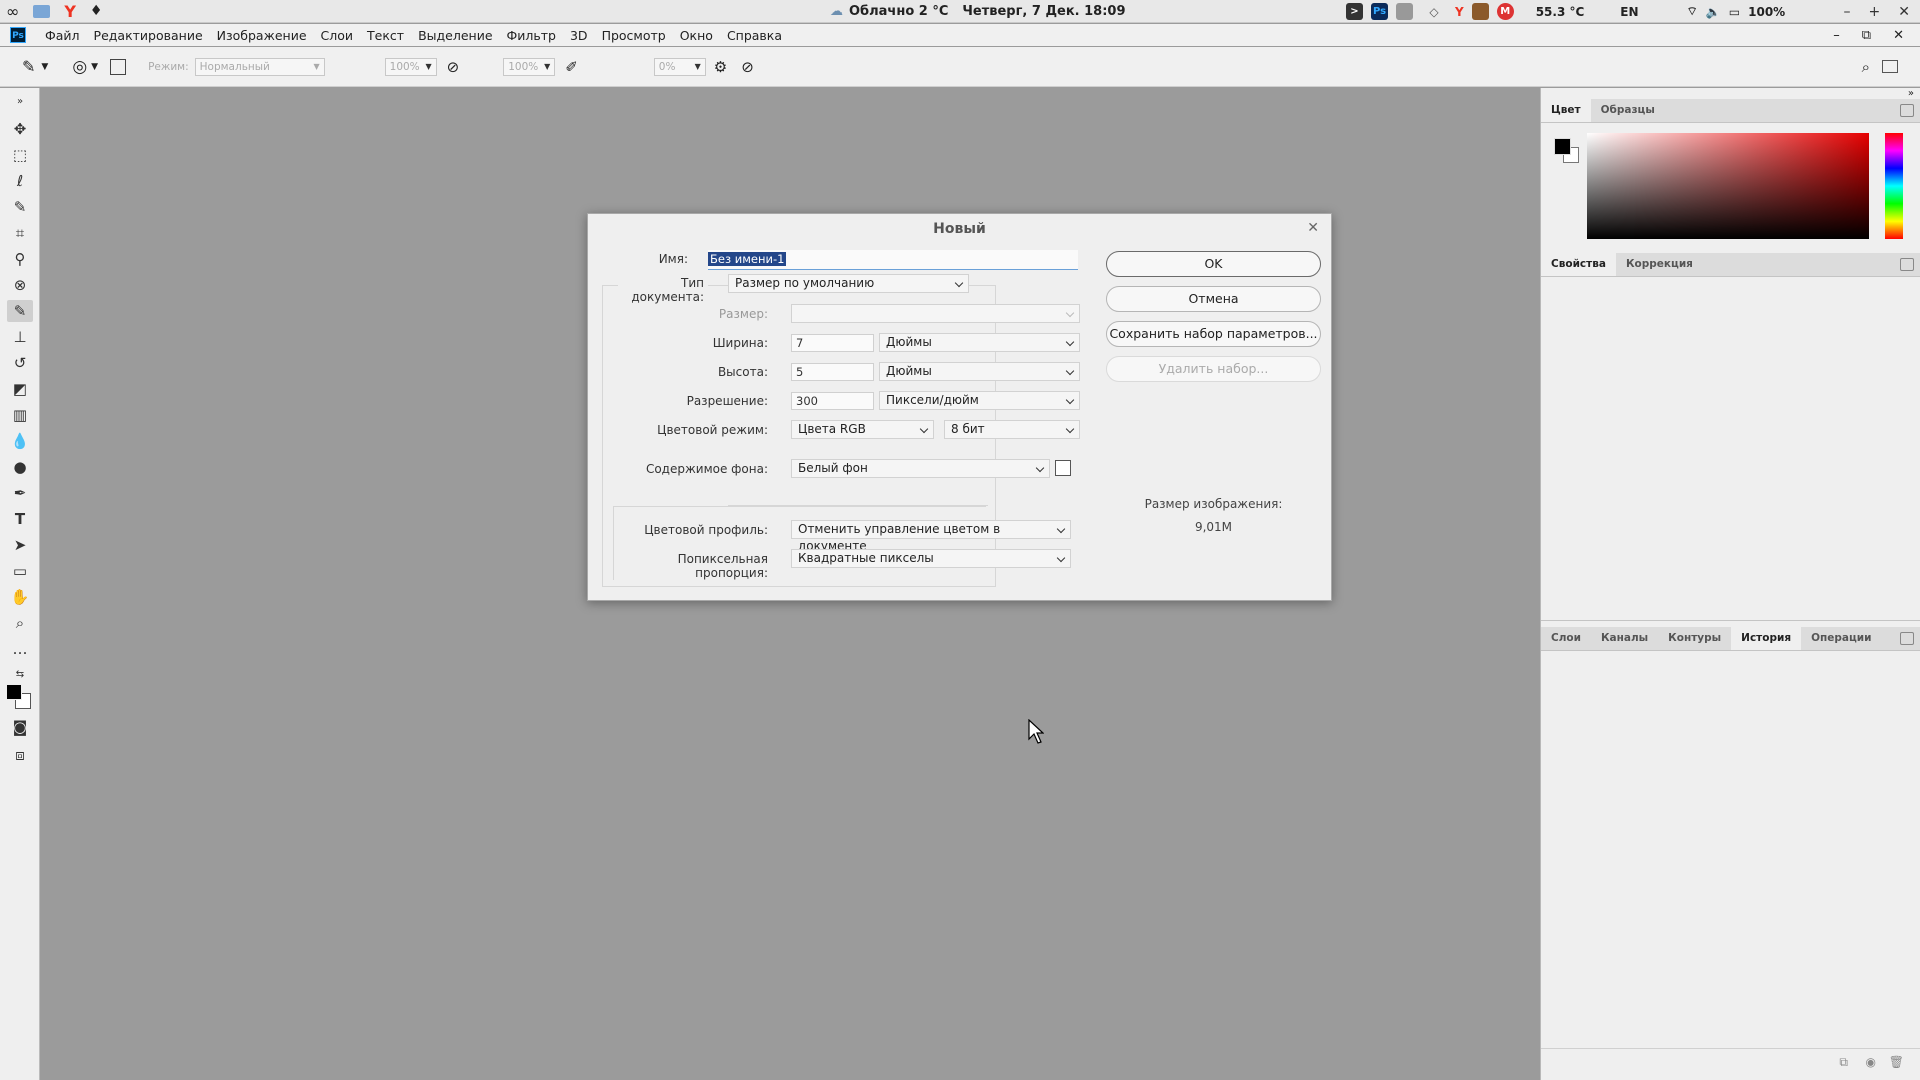 Image resolution: width=1920 pixels, height=1080 pixels. I want to click on crop-tool-icon: ⌗, so click(20, 233).